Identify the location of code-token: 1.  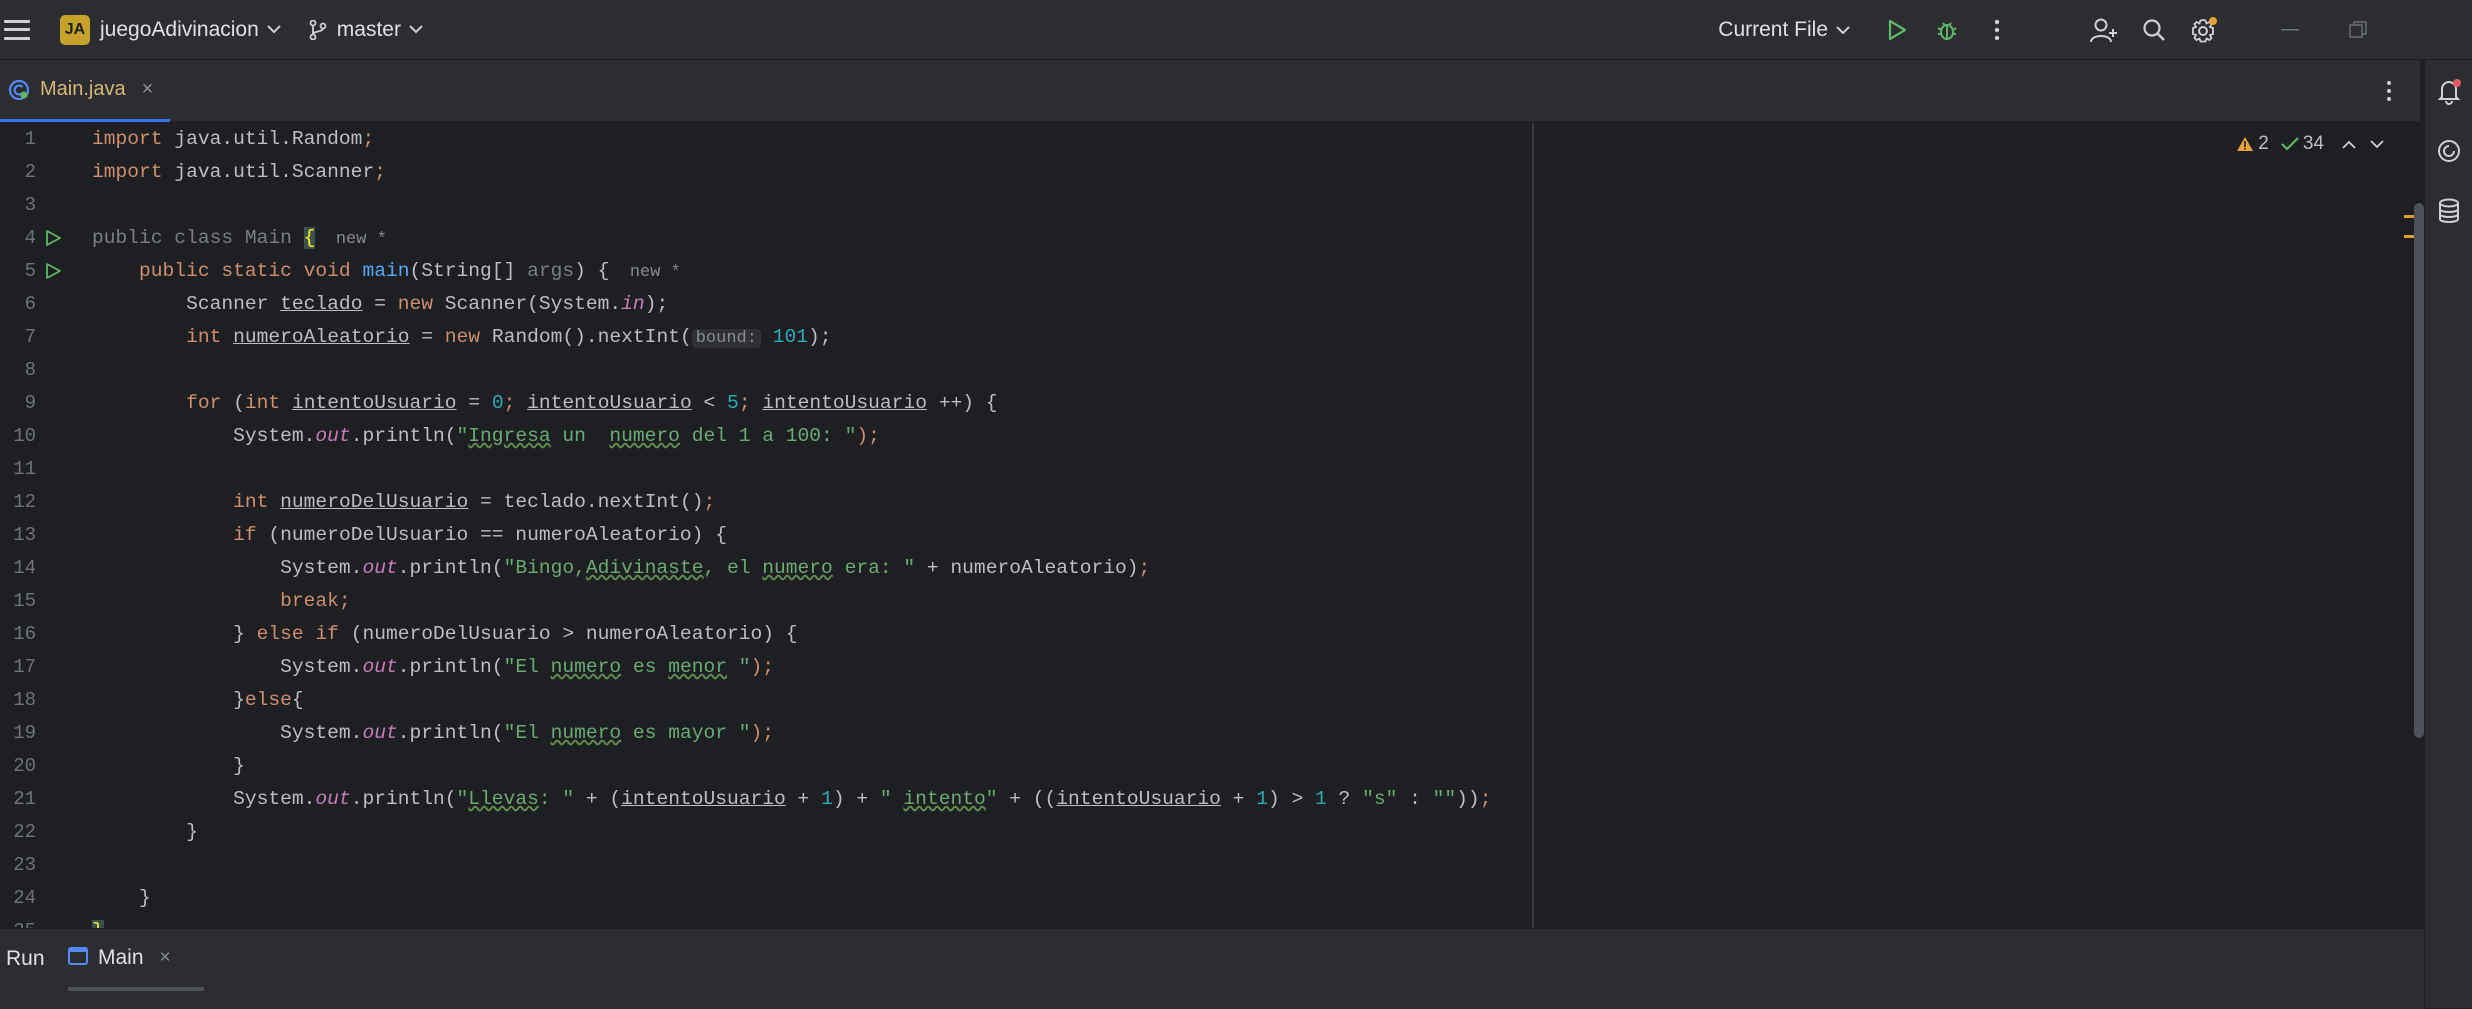
(1321, 799).